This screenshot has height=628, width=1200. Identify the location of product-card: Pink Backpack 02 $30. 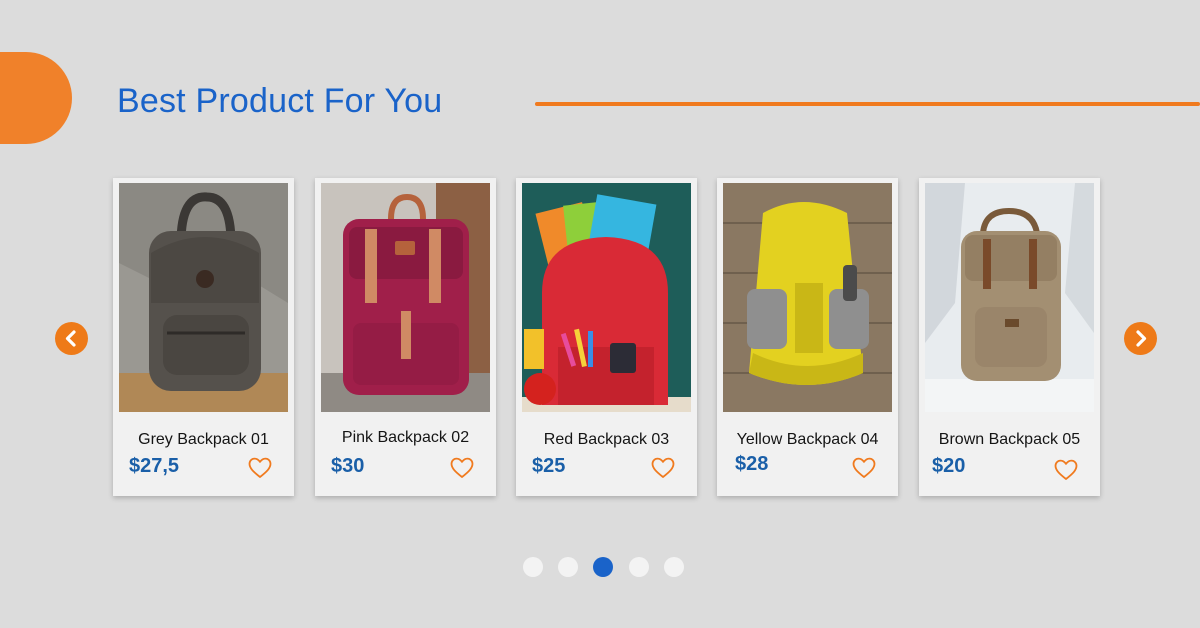
(405, 337).